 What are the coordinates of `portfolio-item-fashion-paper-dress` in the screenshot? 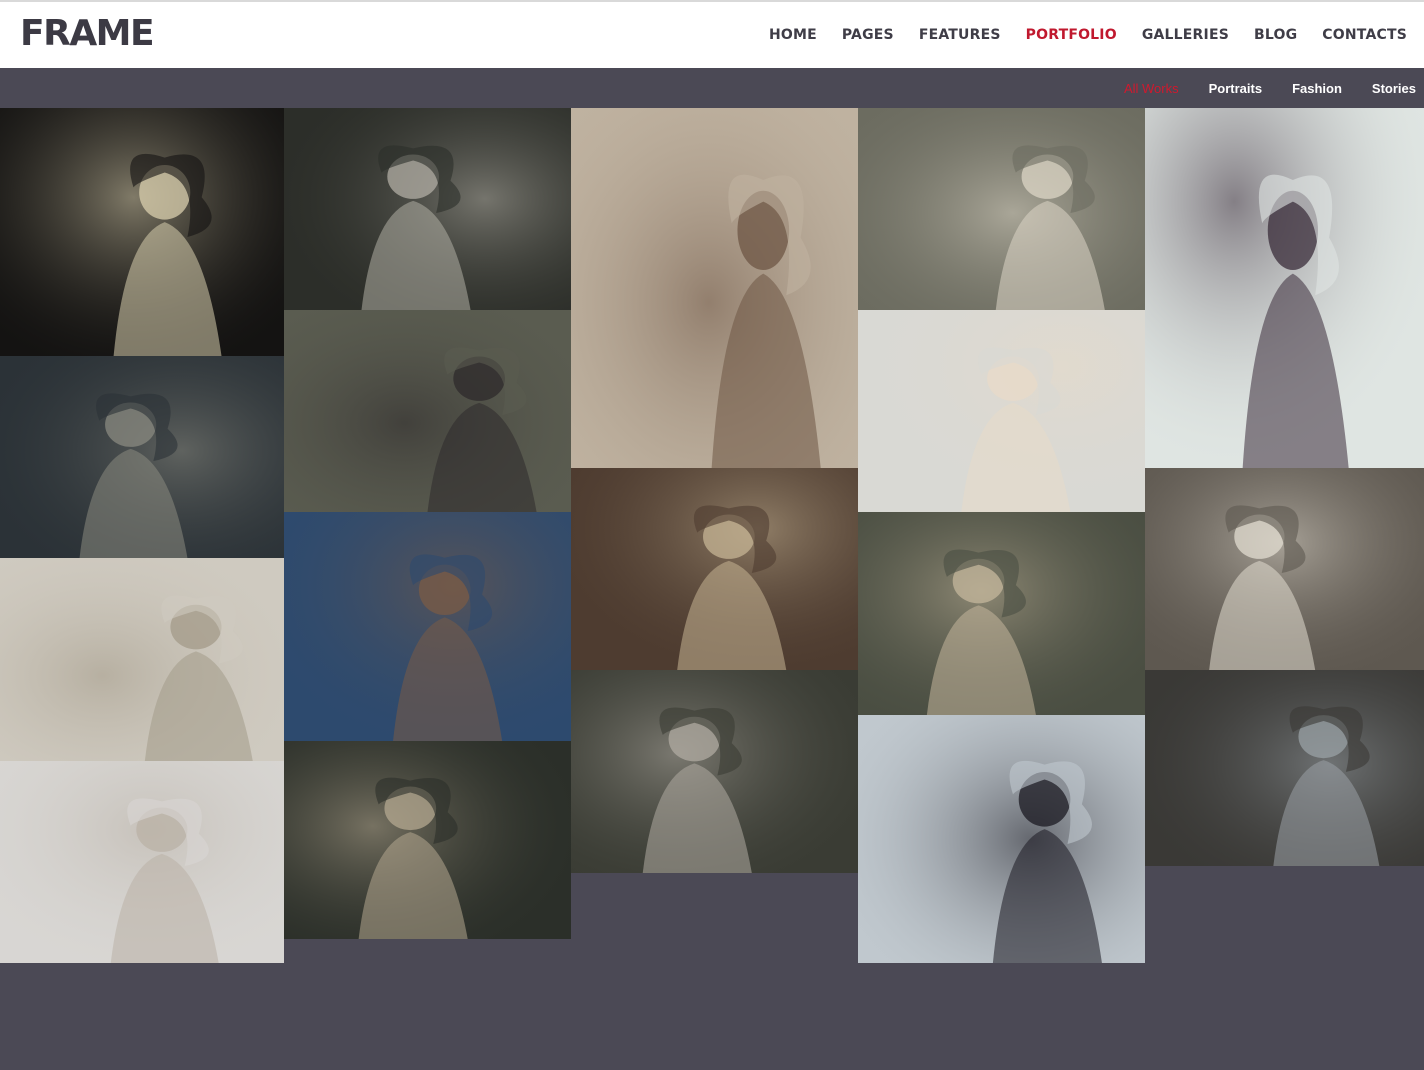 It's located at (142, 659).